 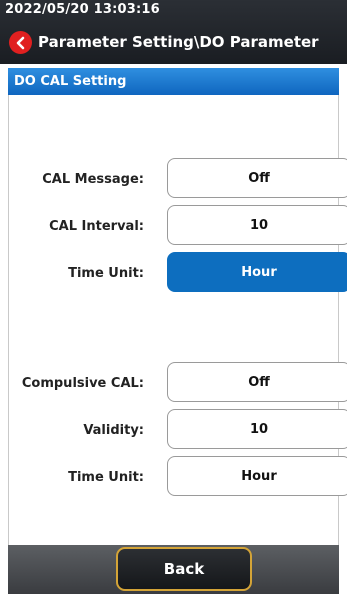 I want to click on cal-interval-field: 10, so click(x=257, y=225).